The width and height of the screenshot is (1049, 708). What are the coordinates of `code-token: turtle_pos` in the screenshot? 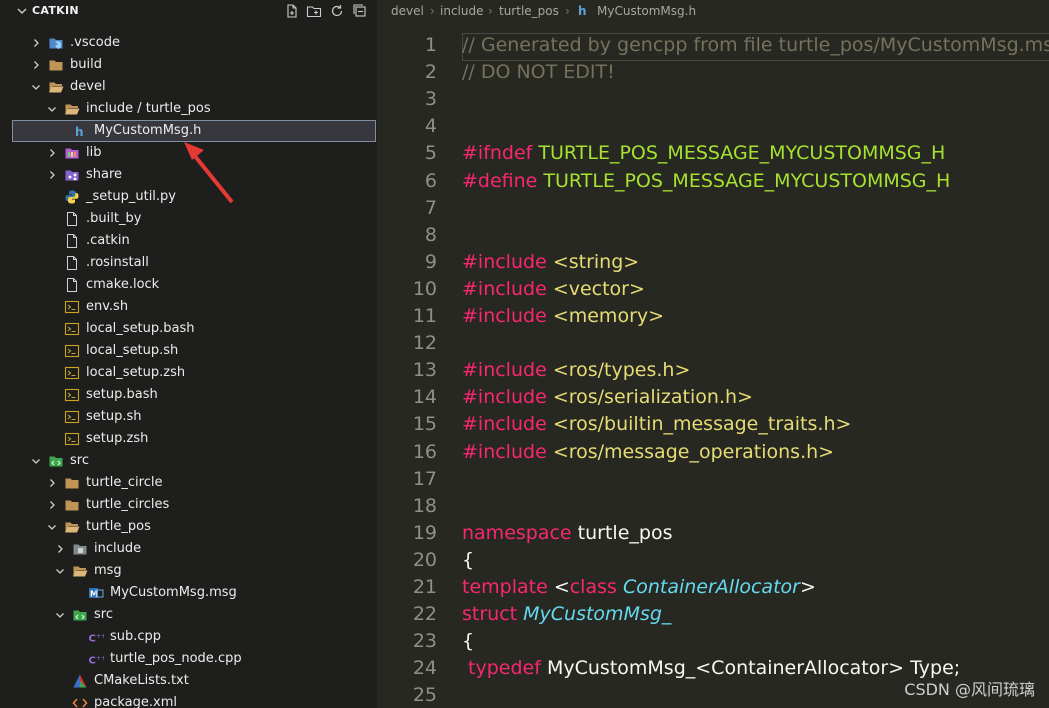 It's located at (625, 532).